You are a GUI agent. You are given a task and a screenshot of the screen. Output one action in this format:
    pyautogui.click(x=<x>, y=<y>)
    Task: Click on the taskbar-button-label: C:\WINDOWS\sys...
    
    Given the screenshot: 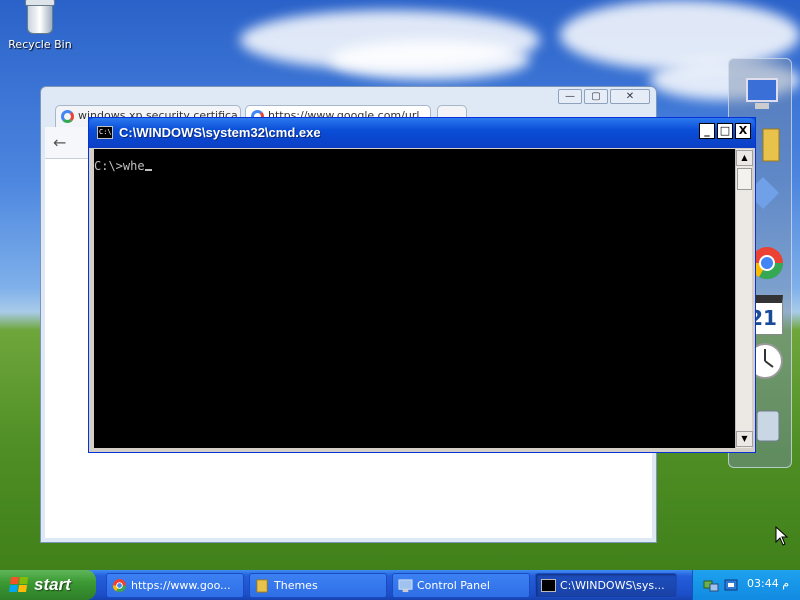 What is the action you would take?
    pyautogui.click(x=612, y=585)
    